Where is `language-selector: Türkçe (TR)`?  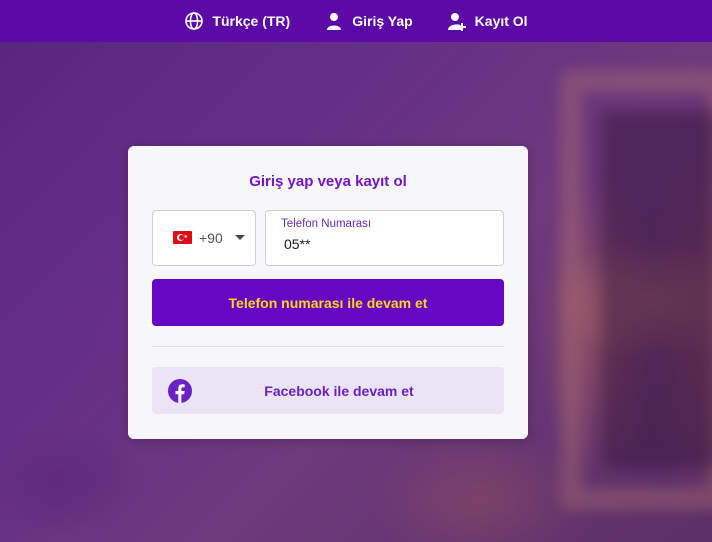 language-selector: Türkçe (TR) is located at coordinates (237, 21).